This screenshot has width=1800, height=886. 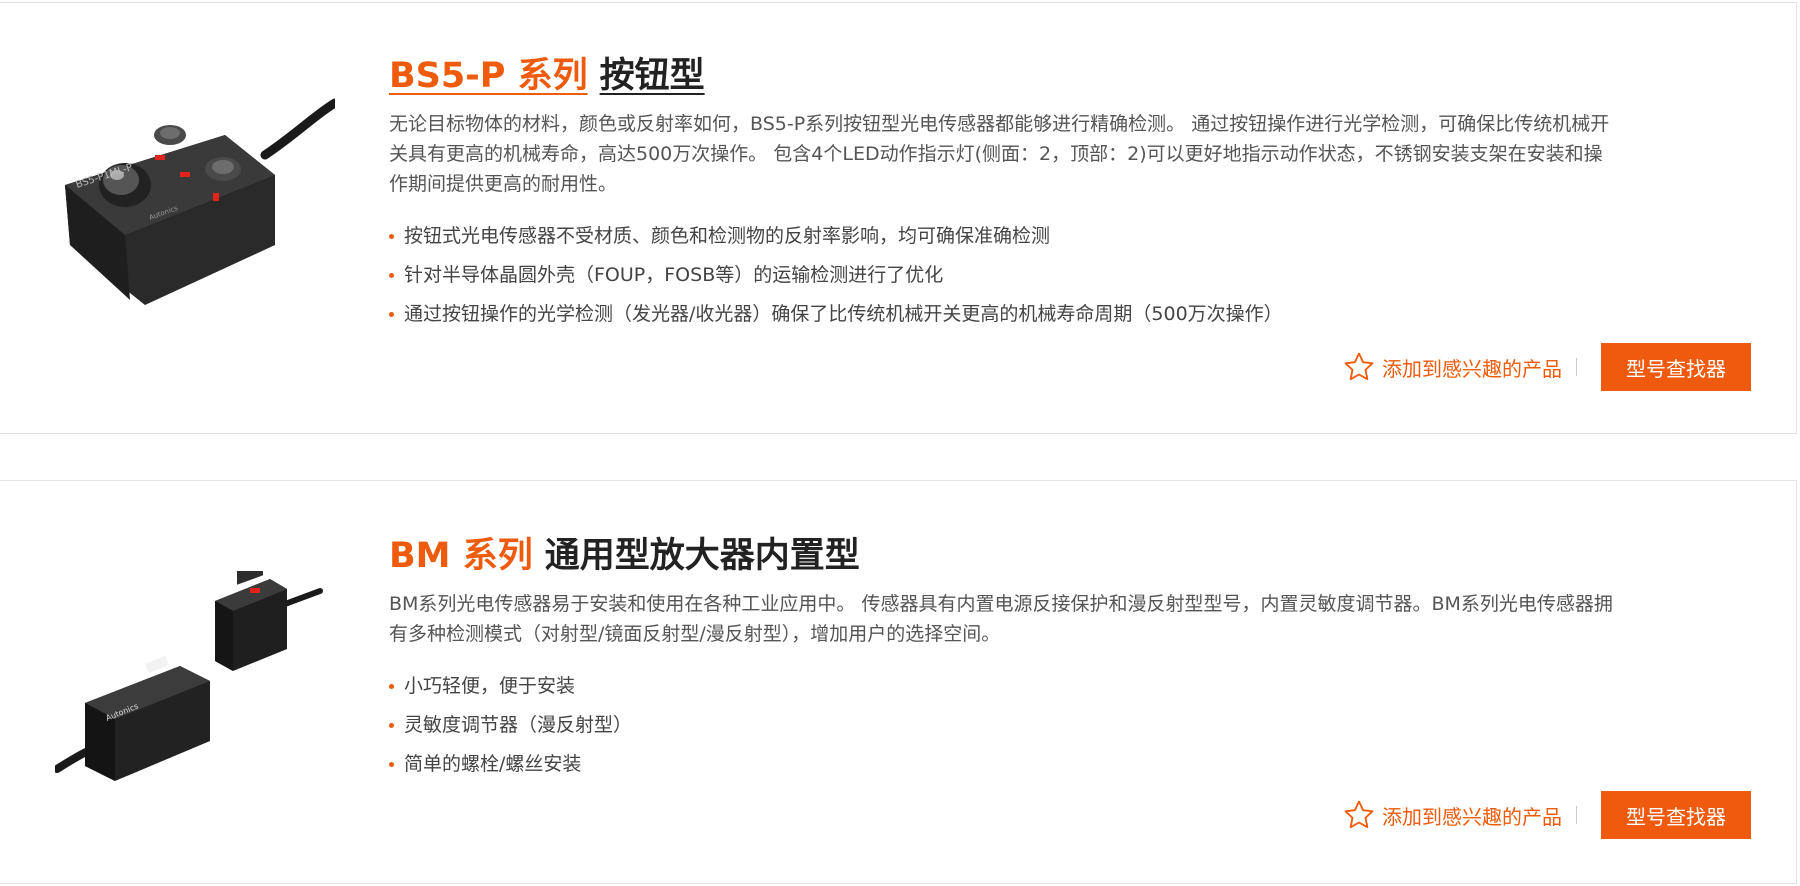 I want to click on product-image: Autonics, so click(x=194, y=669).